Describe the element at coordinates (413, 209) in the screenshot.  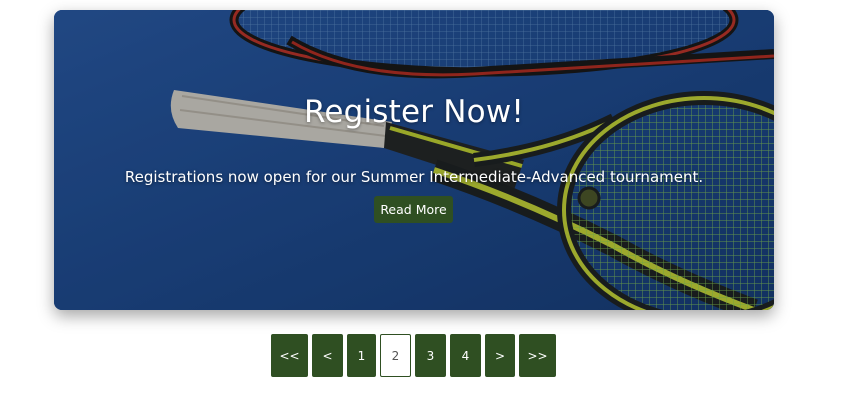
I see `read-more-button: Read More` at that location.